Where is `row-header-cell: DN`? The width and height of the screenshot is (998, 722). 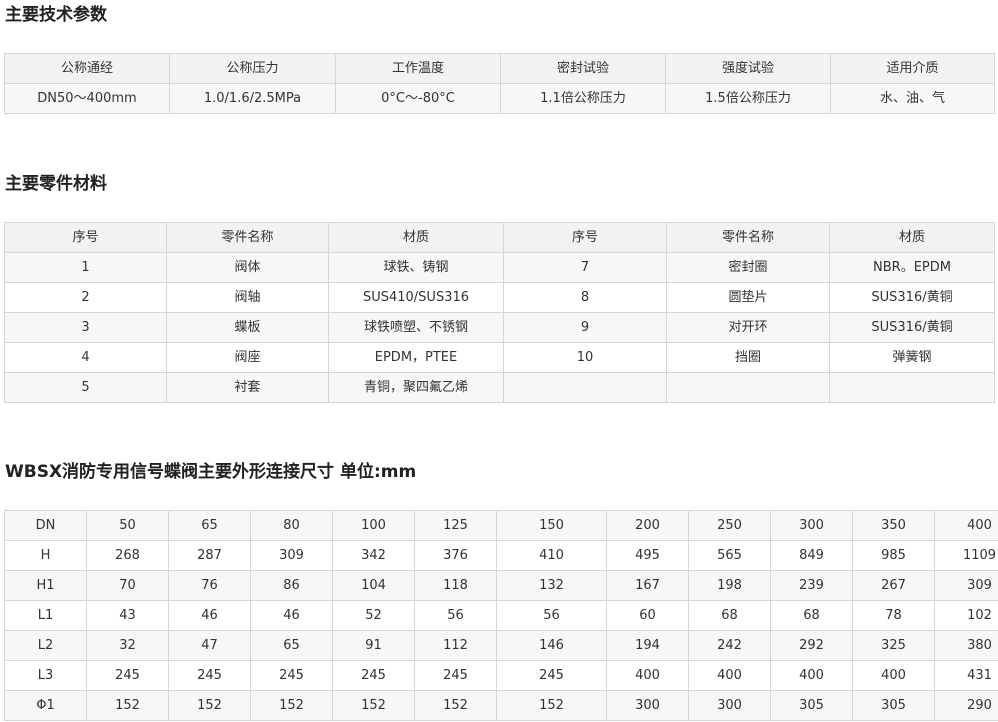 row-header-cell: DN is located at coordinates (45, 525).